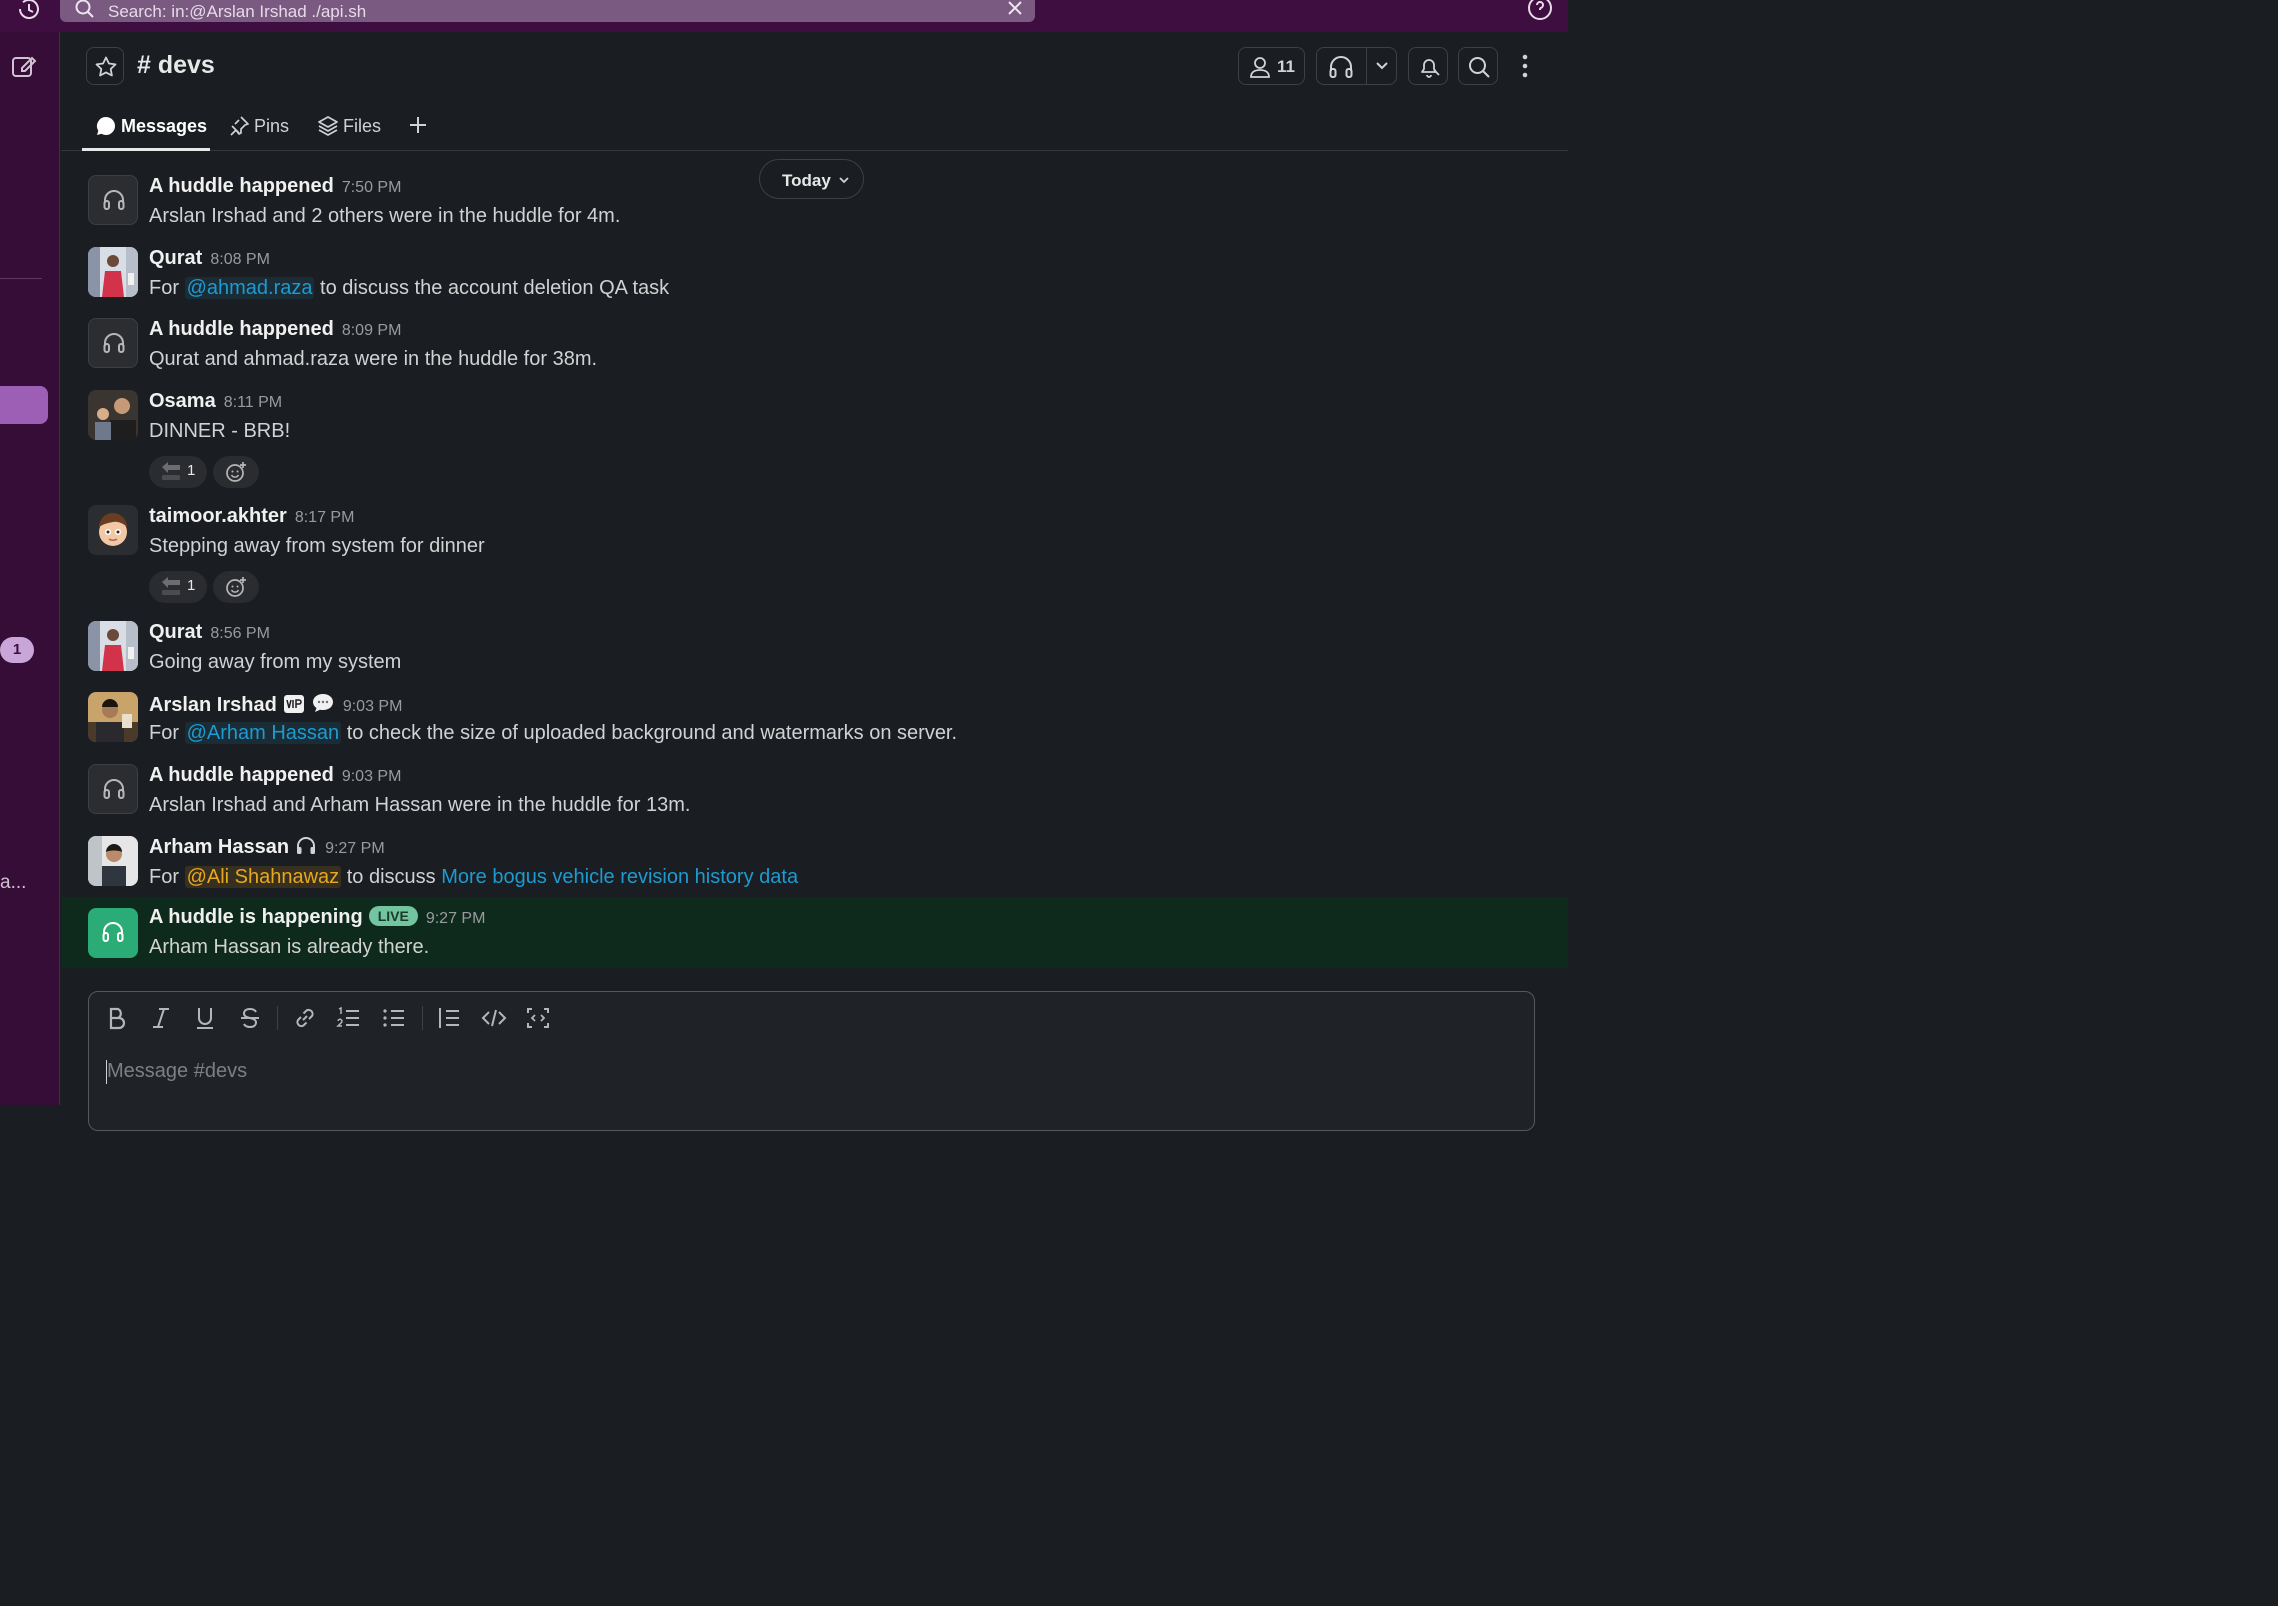 The width and height of the screenshot is (2278, 1606). I want to click on search-icon, so click(1479, 67).